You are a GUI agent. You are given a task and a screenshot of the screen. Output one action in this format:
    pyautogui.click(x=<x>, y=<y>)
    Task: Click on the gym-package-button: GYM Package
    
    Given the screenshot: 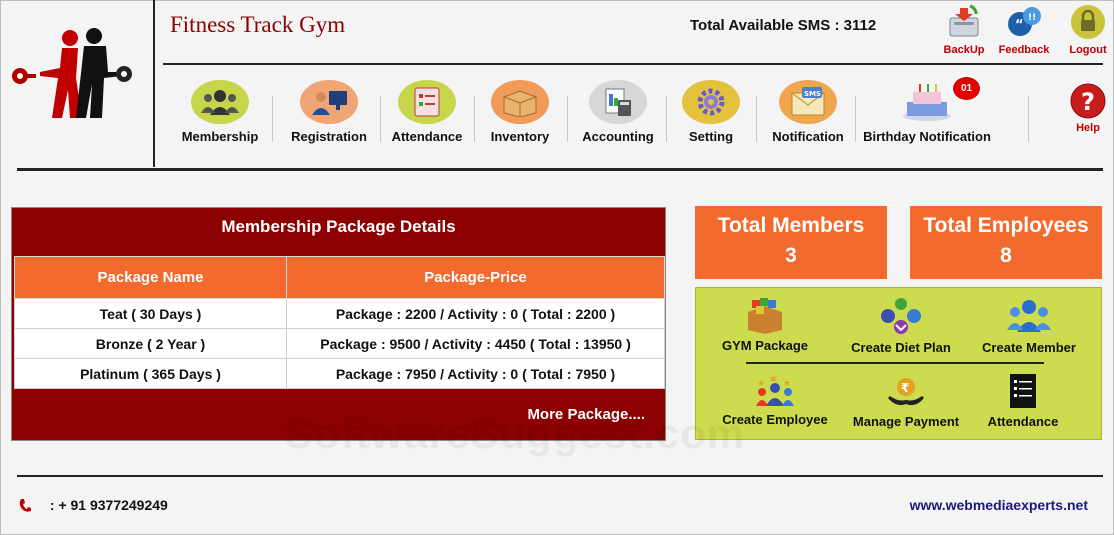 What is the action you would take?
    pyautogui.click(x=765, y=325)
    